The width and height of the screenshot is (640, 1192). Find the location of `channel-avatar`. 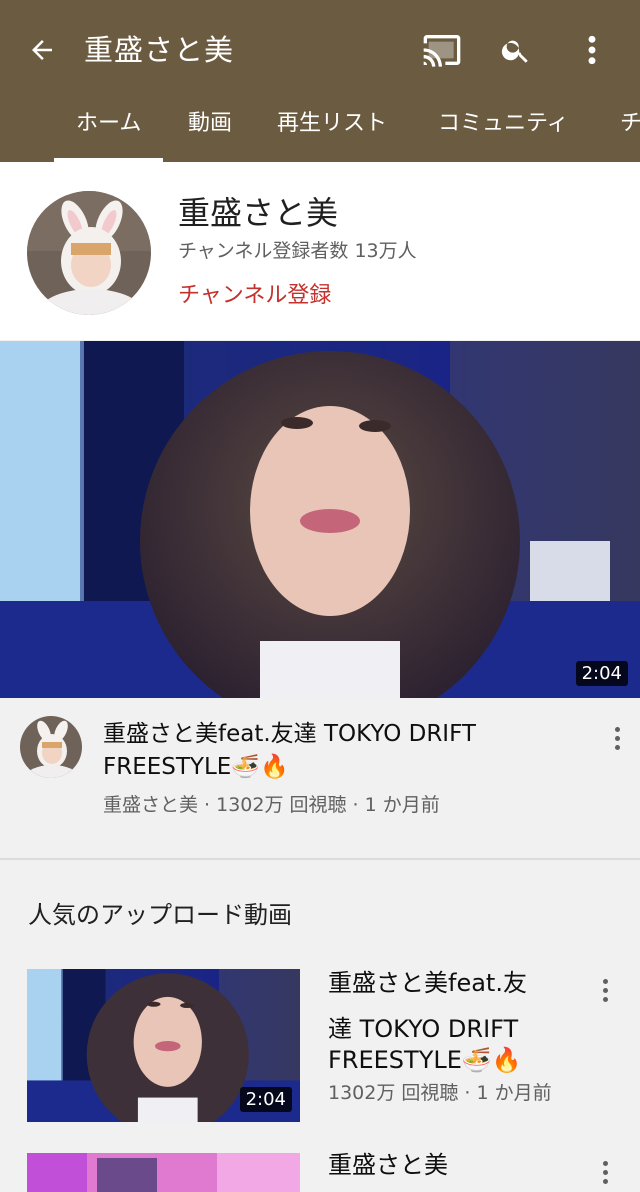

channel-avatar is located at coordinates (89, 253).